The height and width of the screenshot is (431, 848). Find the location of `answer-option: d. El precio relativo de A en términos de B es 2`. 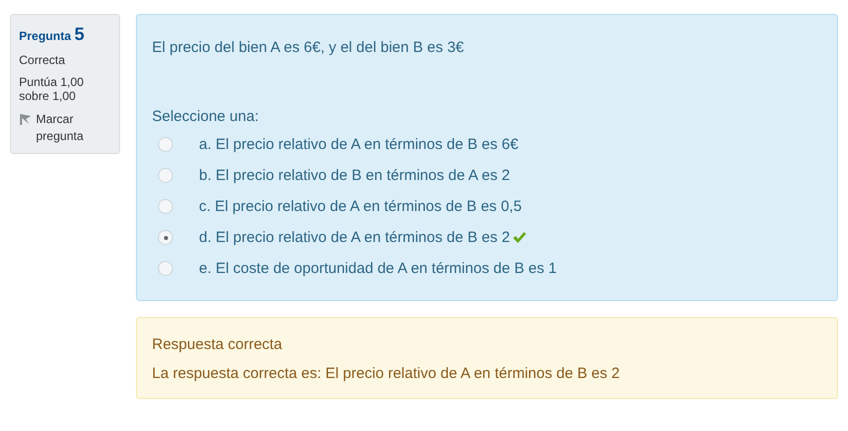

answer-option: d. El precio relativo de A en términos de B es 2 is located at coordinates (354, 237).